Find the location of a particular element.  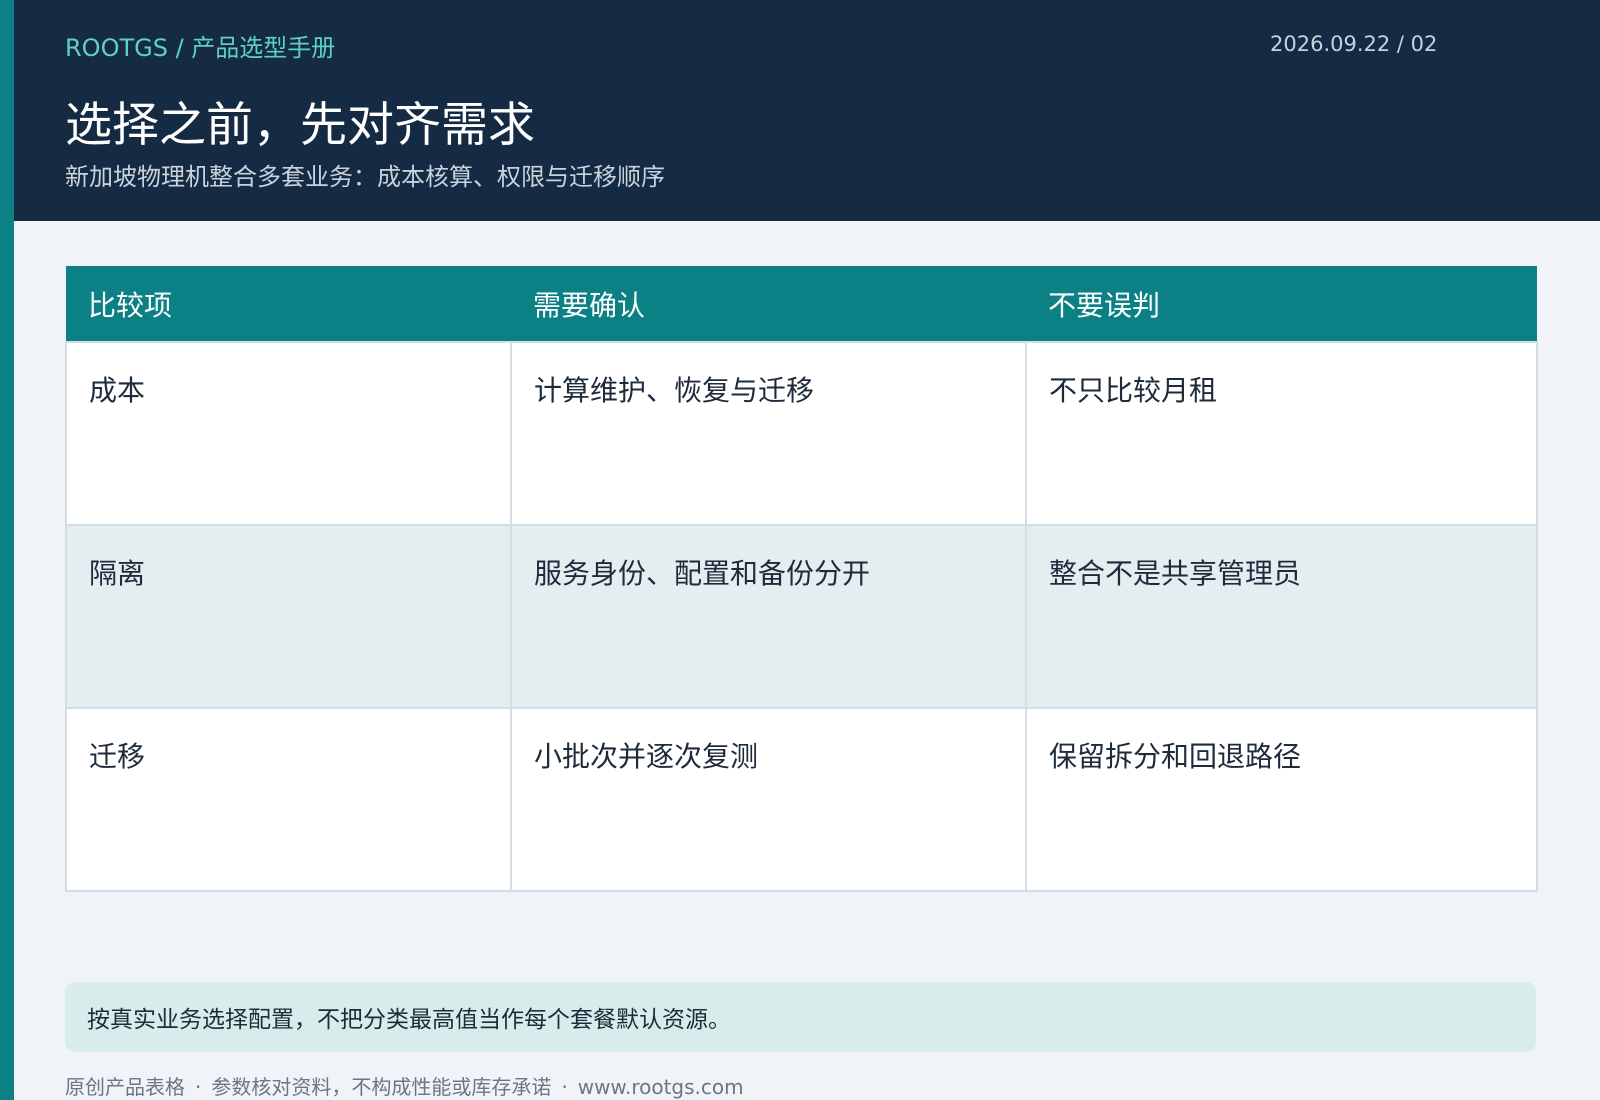

footer-disclaimer: 参数核对资料，不构成性能或库存承诺 is located at coordinates (381, 1087).